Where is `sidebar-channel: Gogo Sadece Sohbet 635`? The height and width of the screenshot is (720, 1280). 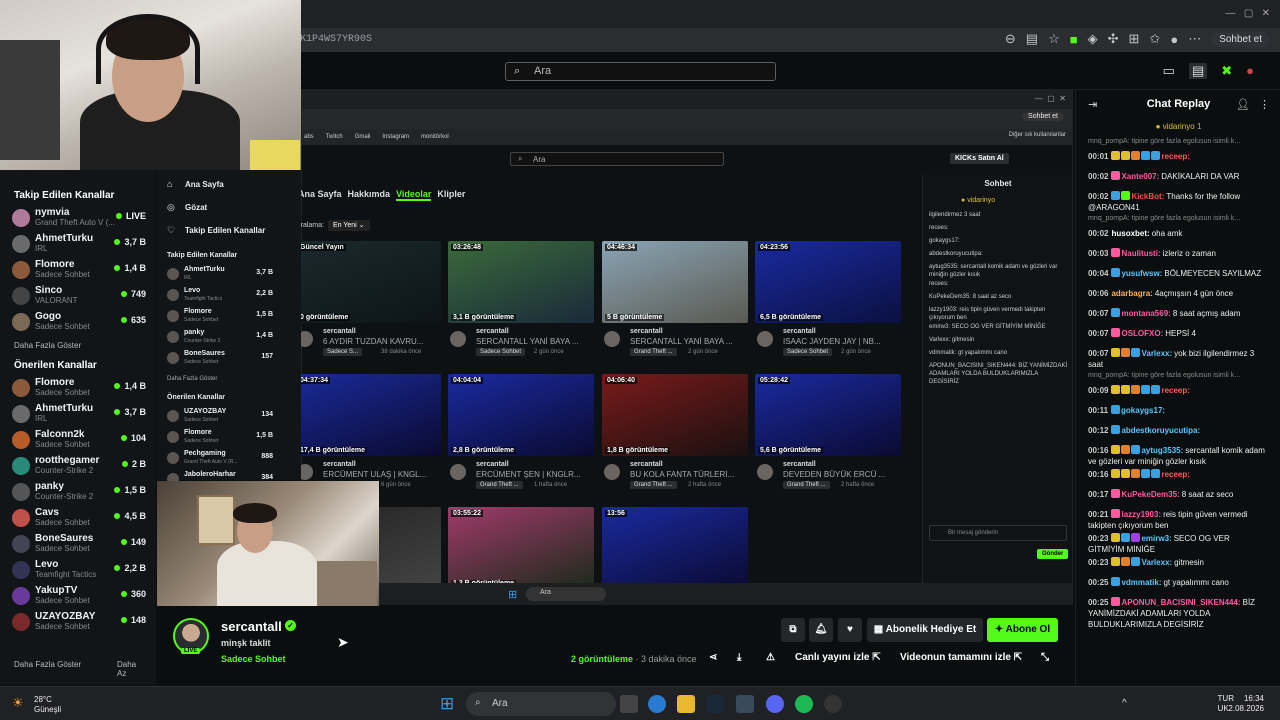
sidebar-channel: Gogo Sadece Sohbet 635 is located at coordinates (78, 322).